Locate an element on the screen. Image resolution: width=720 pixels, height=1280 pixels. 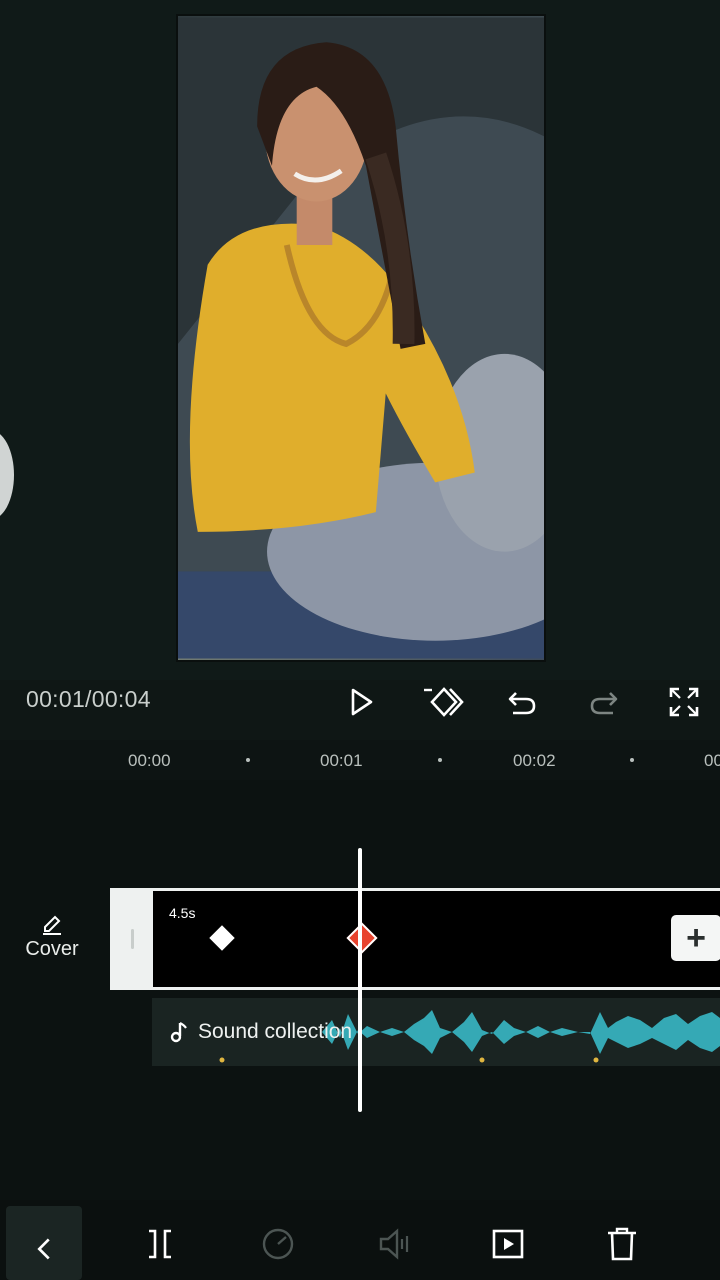
ruler-label: 00 is located at coordinates (712, 760).